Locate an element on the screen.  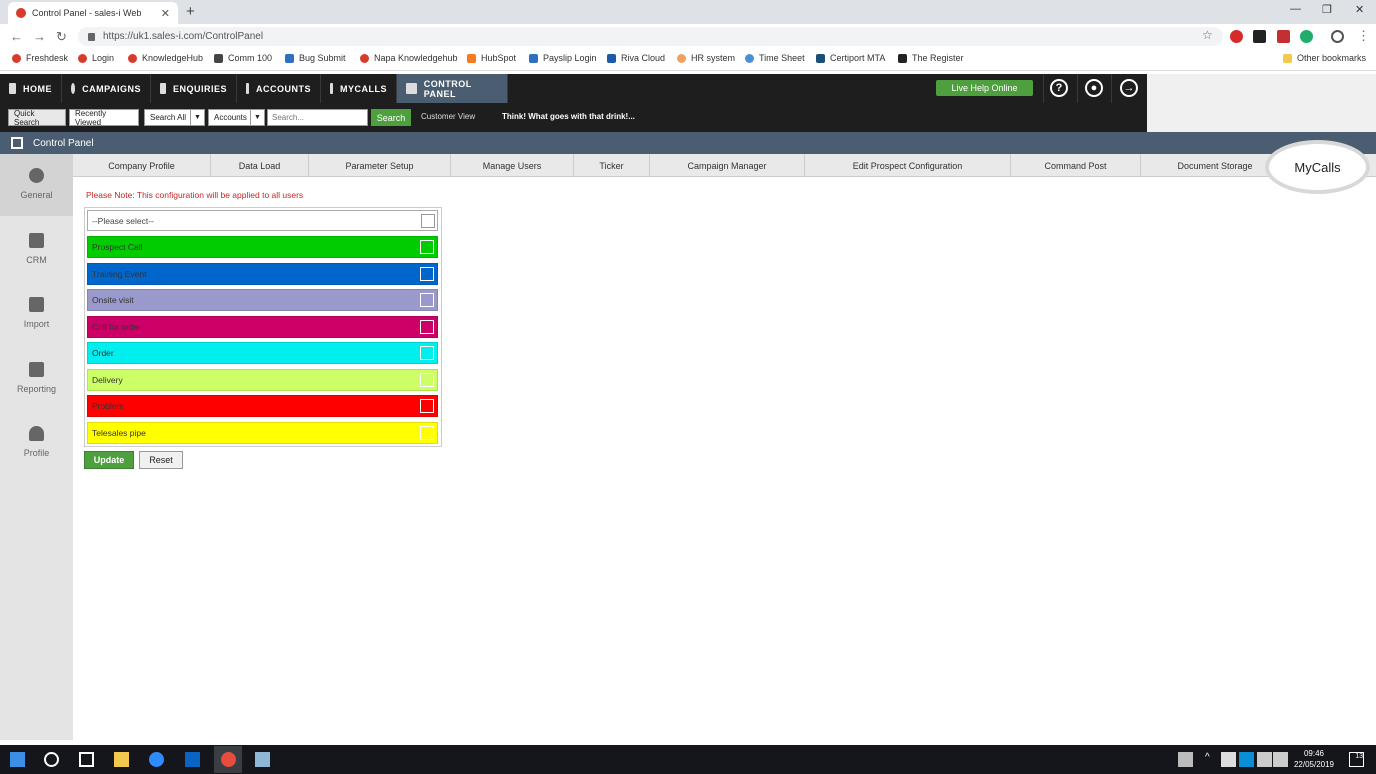
tab-ticker: Ticker is located at coordinates (612, 165).